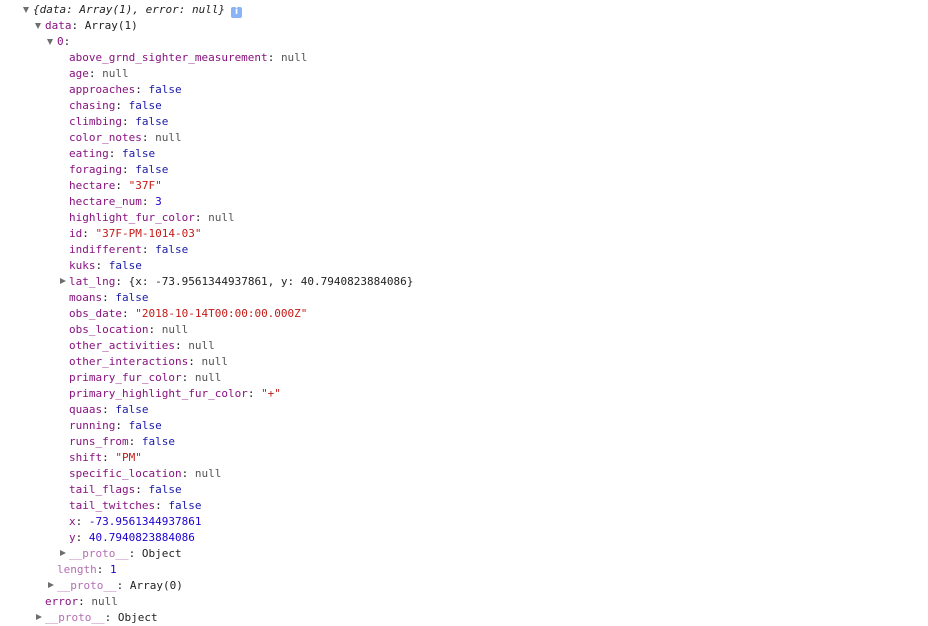 This screenshot has height=626, width=928. I want to click on tree-row-field: kuks: false, so click(105, 265).